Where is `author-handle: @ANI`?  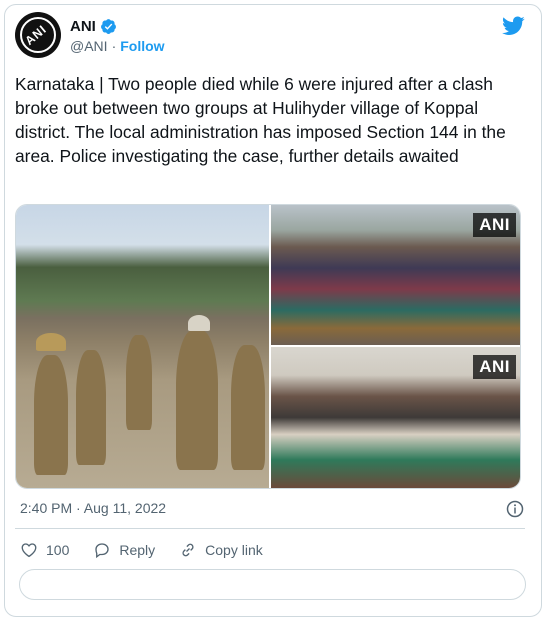
author-handle: @ANI is located at coordinates (89, 46).